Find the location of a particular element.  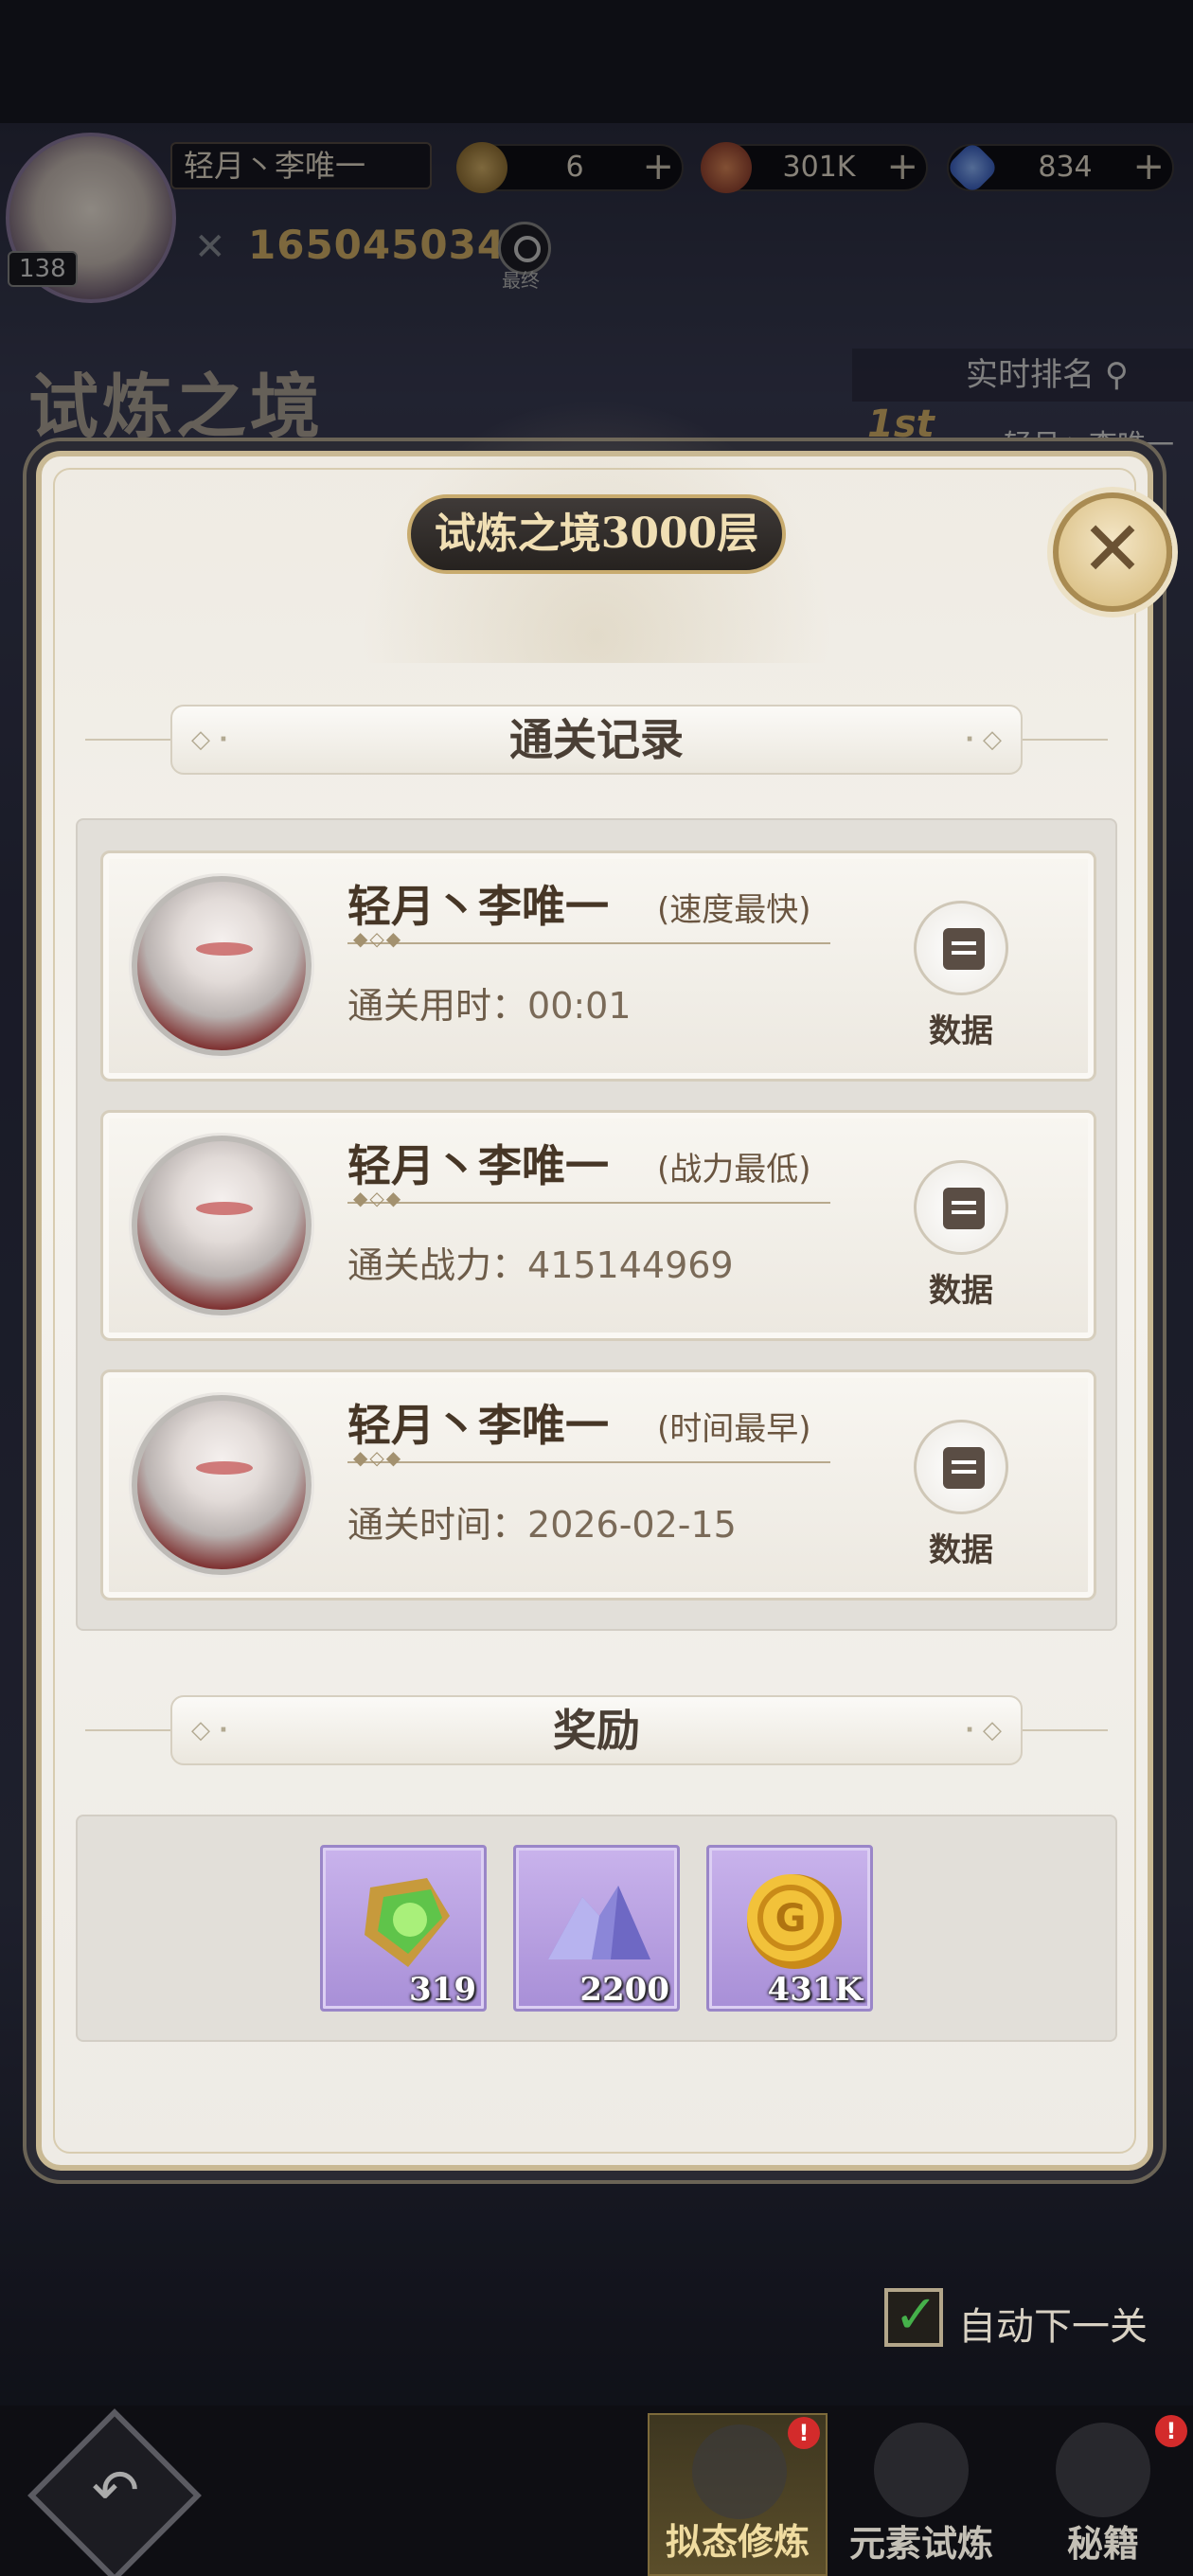

tab-element-trial: 元素试炼 is located at coordinates (921, 2494).